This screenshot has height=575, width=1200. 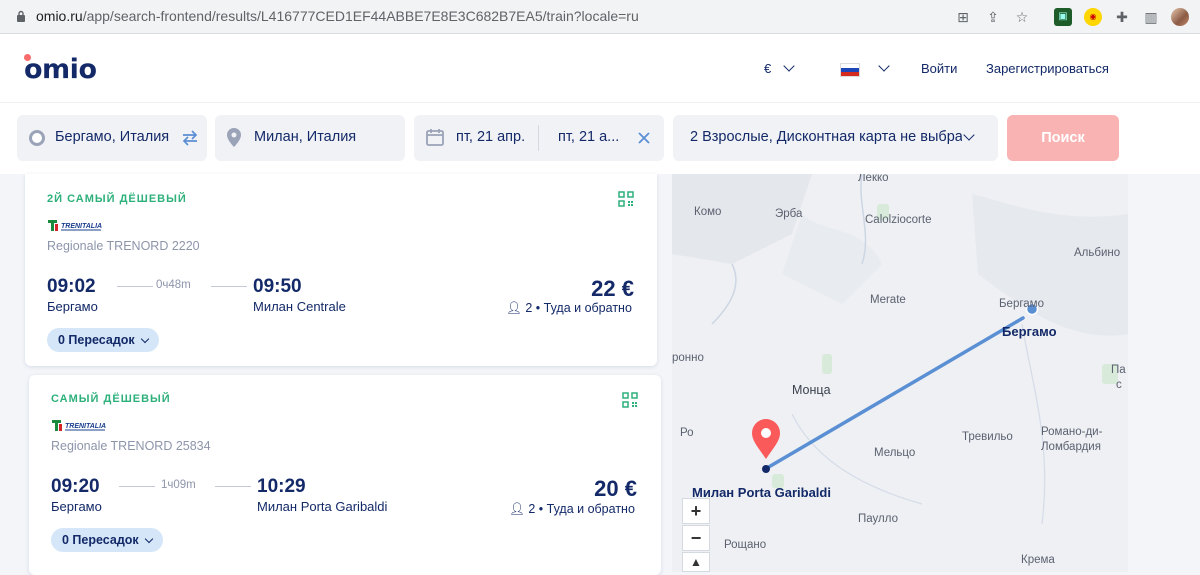 I want to click on departure-time: 09:02, so click(x=71, y=286).